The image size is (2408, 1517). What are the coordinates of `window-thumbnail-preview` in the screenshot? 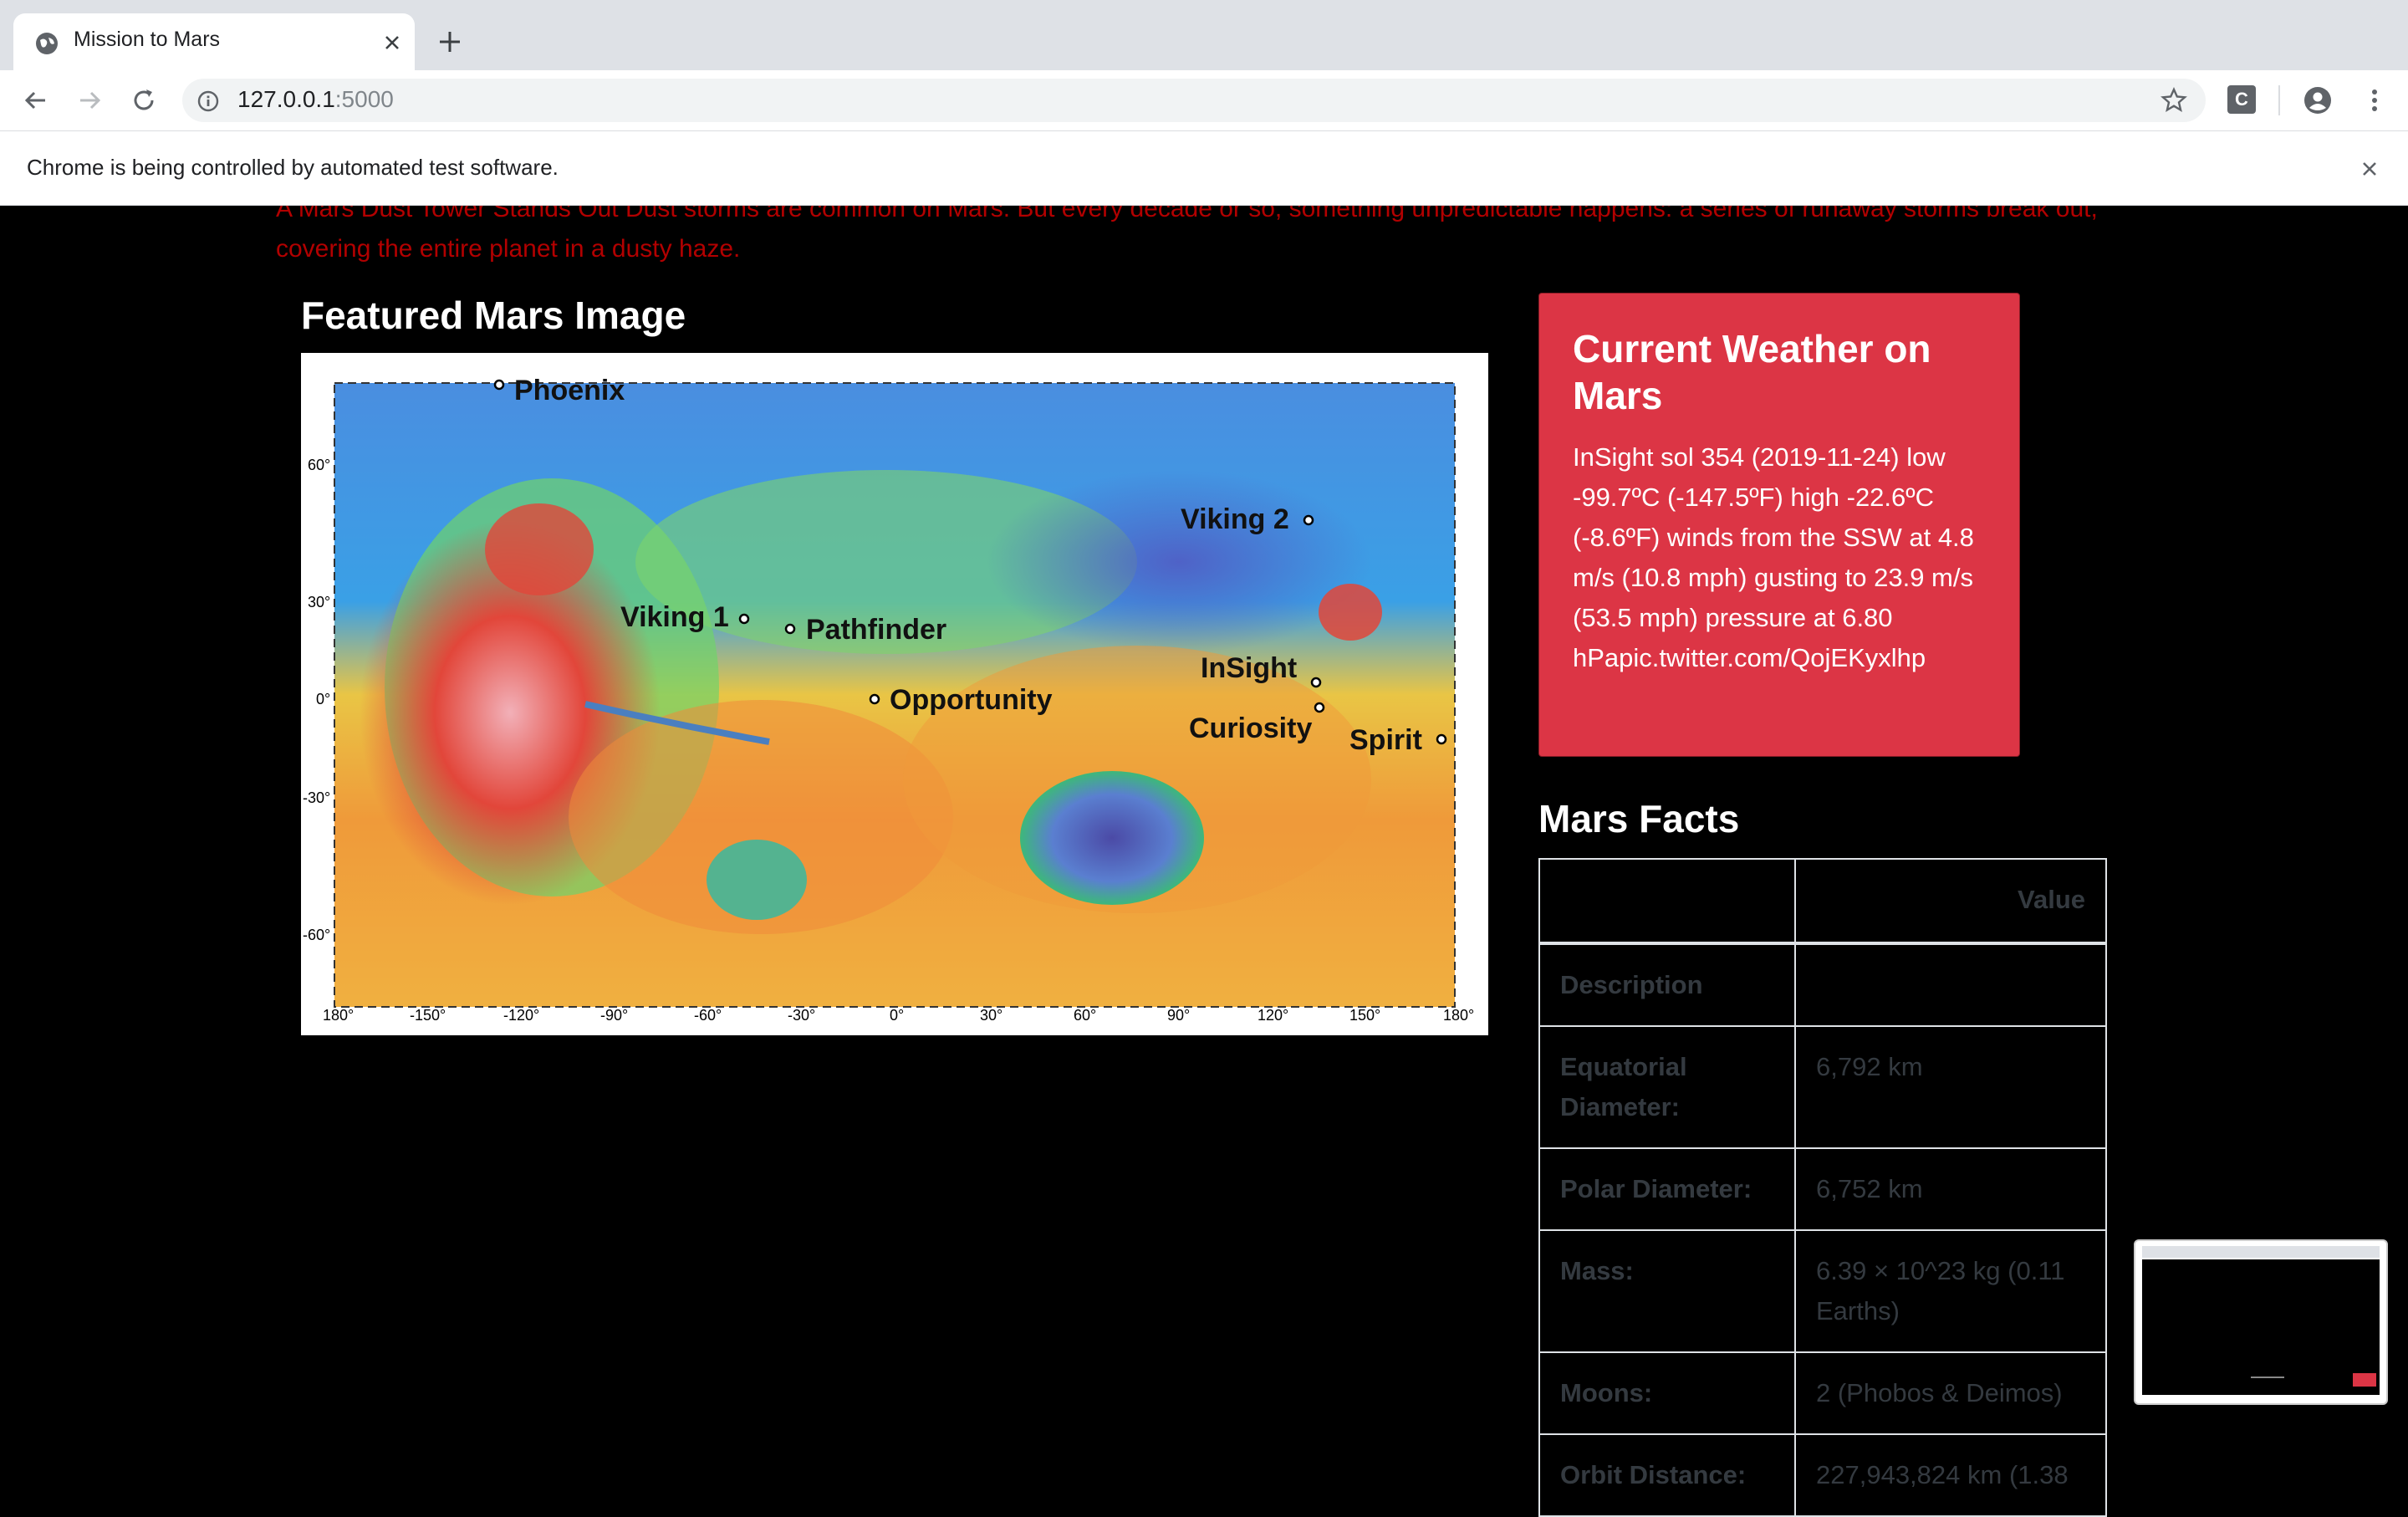 It's located at (2261, 1322).